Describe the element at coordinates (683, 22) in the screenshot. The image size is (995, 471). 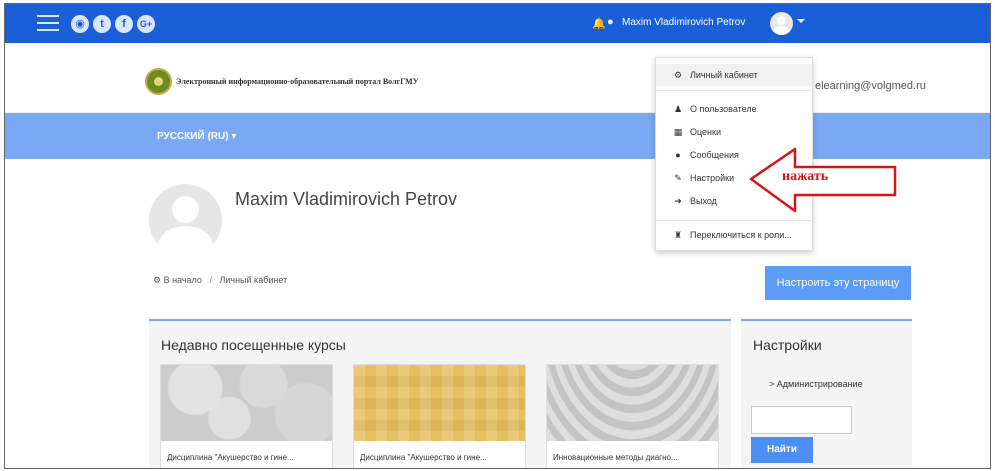
I see `user-menu-name: Maxim Vladimirovich Petrov` at that location.